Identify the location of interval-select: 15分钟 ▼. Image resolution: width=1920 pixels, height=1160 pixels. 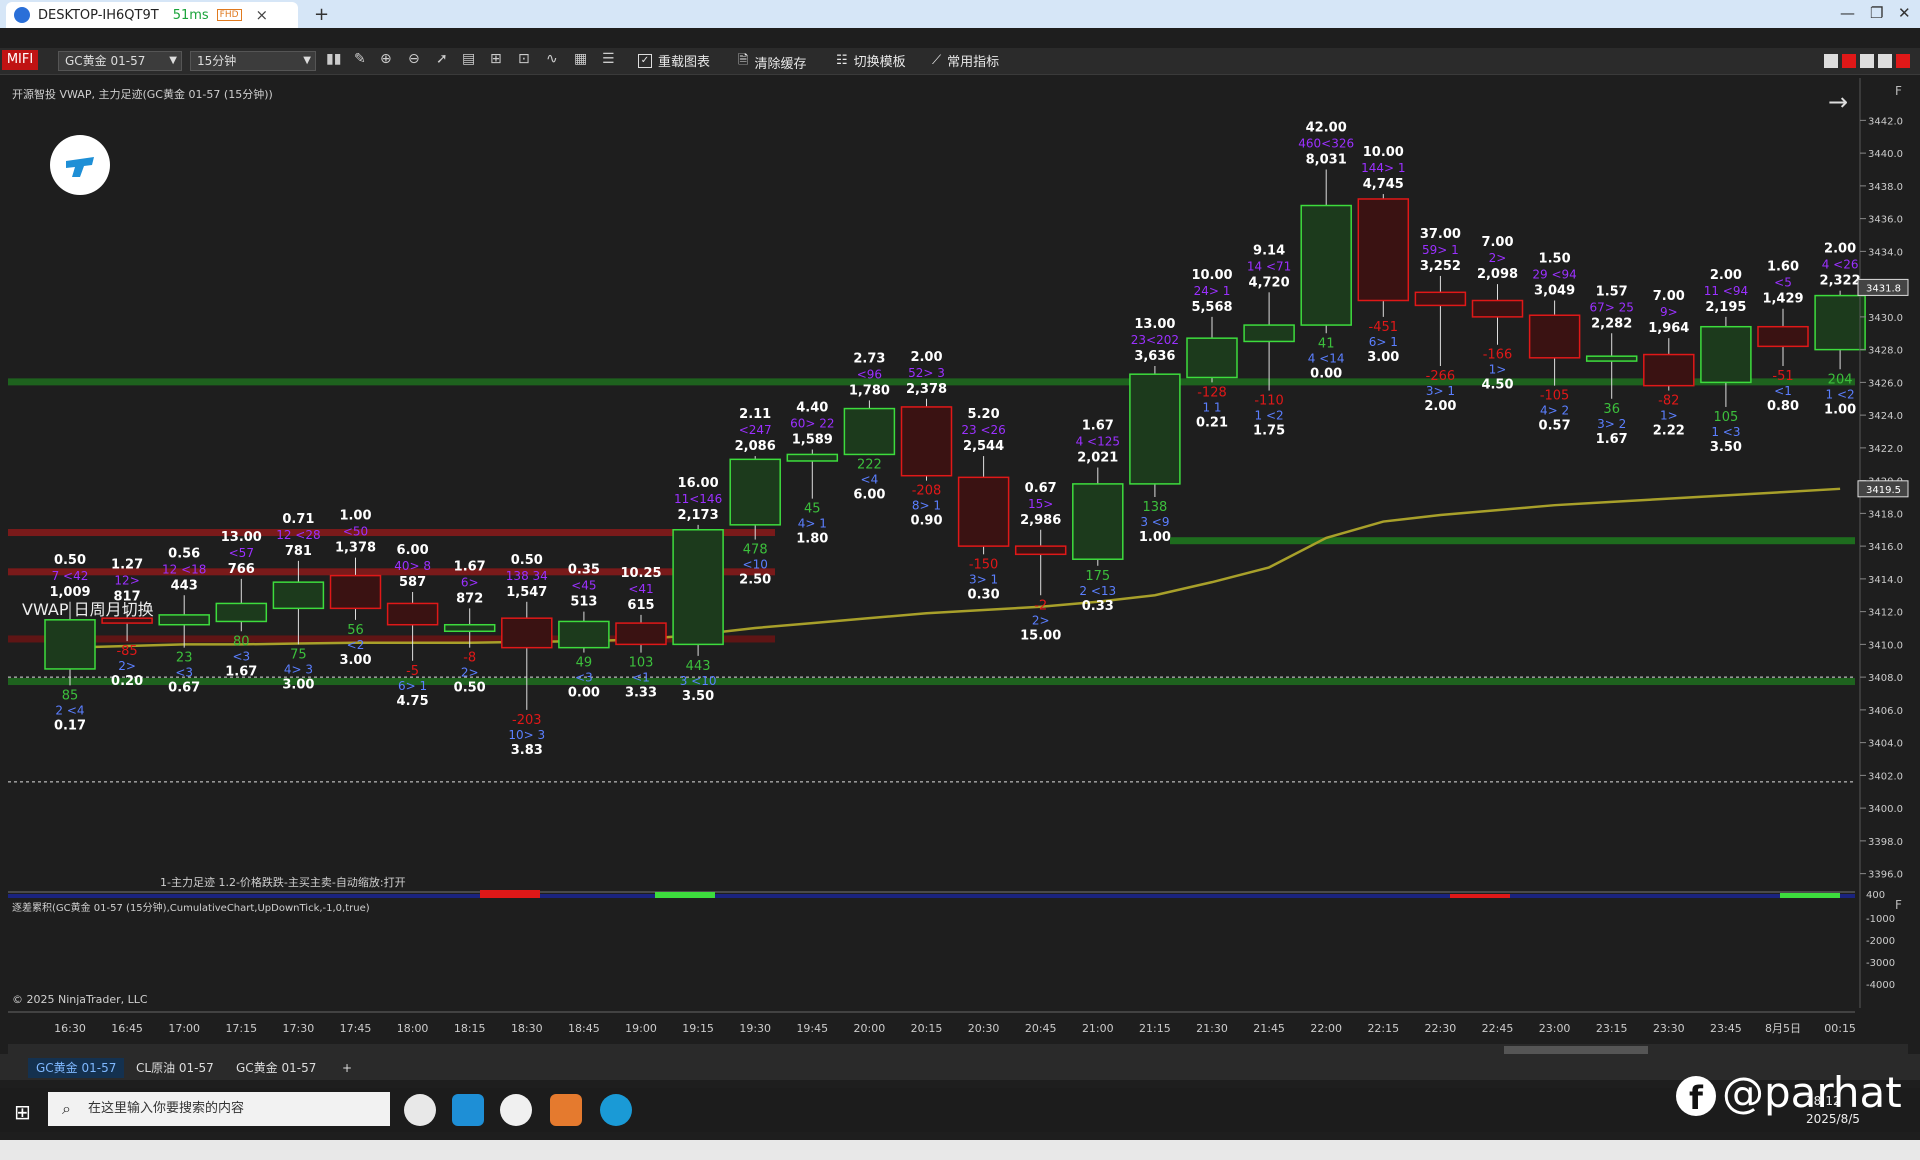
(253, 61).